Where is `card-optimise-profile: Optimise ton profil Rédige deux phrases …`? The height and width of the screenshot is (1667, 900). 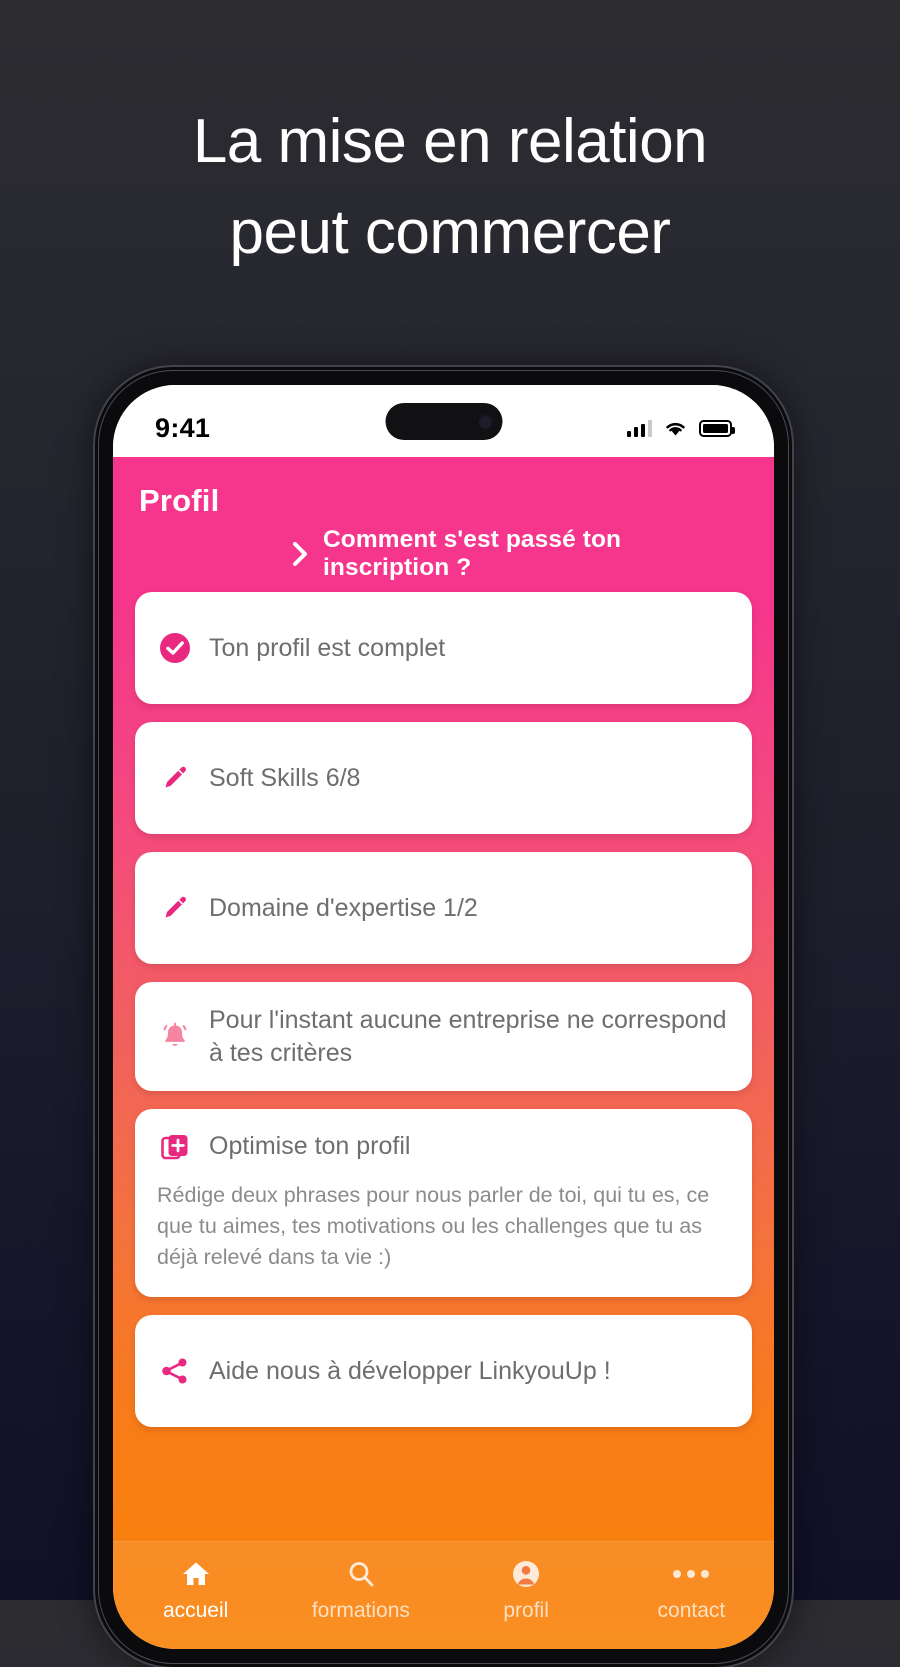 card-optimise-profile: Optimise ton profil Rédige deux phrases … is located at coordinates (443, 1203).